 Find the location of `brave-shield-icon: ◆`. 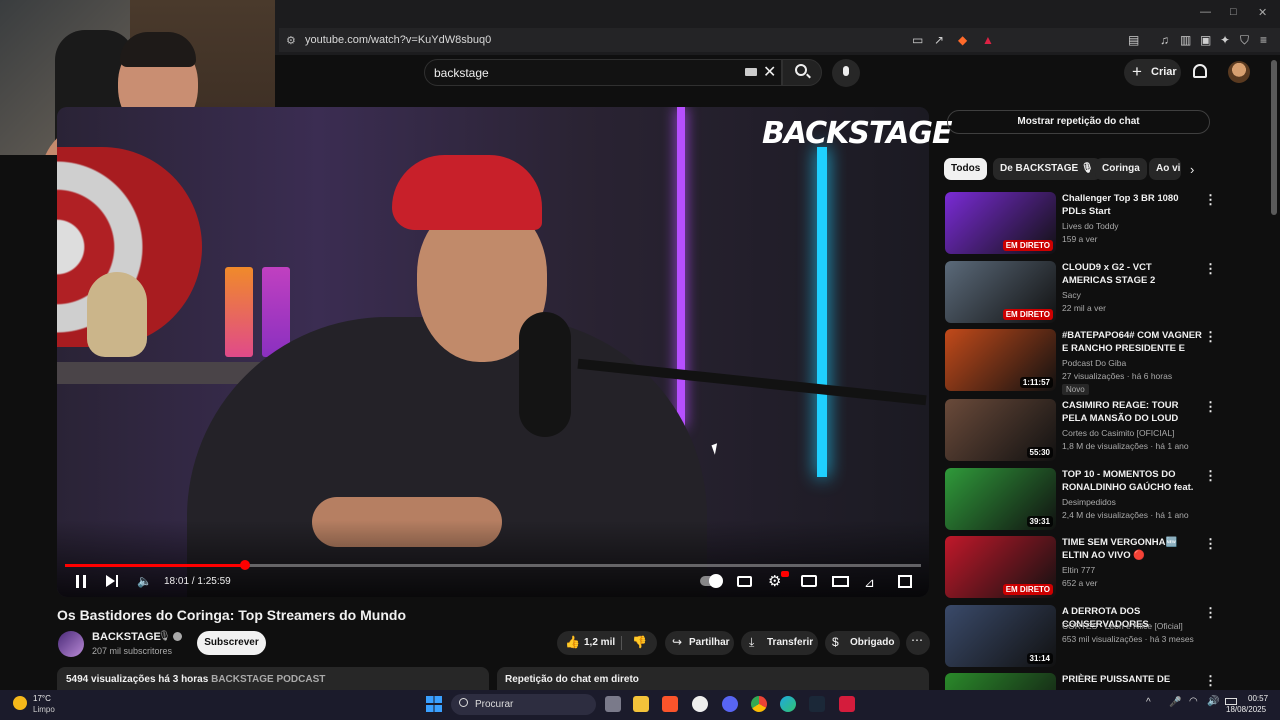

brave-shield-icon: ◆ is located at coordinates (962, 40).